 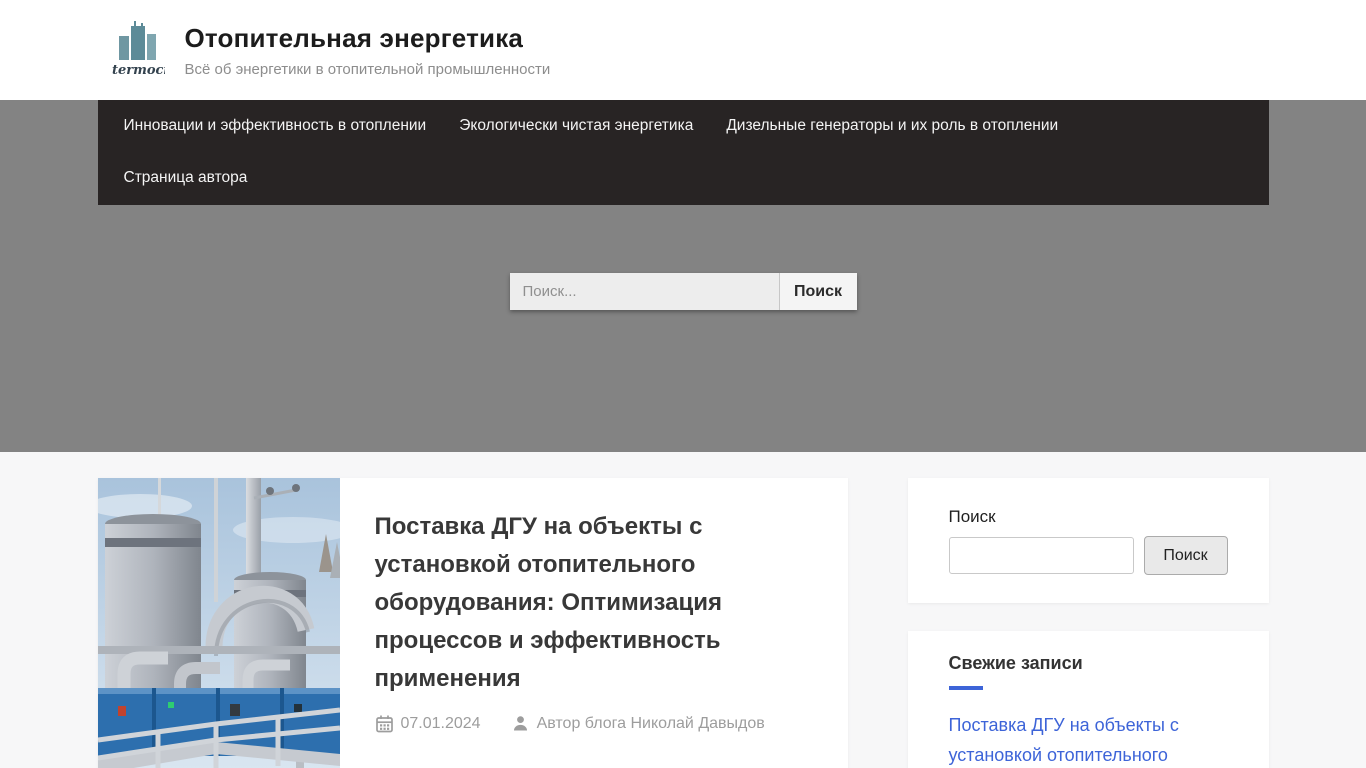 I want to click on sidebar-search-widget: Поиск Поиск, so click(x=1088, y=540).